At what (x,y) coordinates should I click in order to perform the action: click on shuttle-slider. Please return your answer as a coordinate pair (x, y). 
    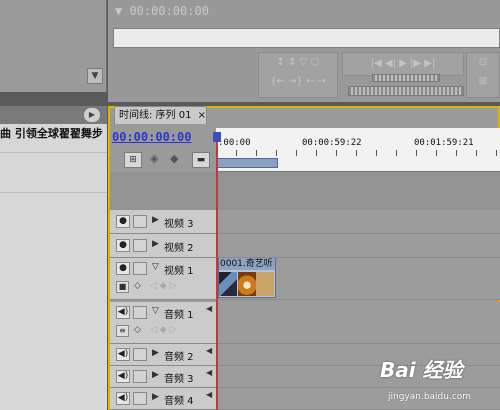
    Looking at the image, I should click on (406, 78).